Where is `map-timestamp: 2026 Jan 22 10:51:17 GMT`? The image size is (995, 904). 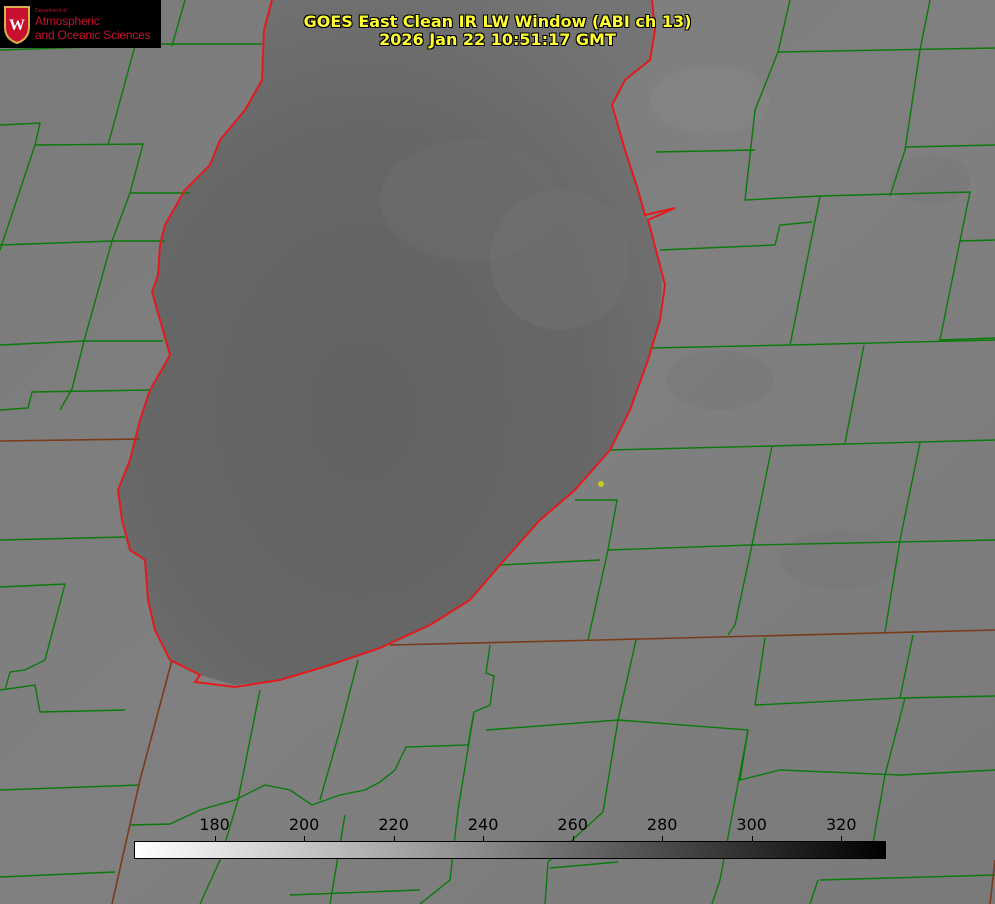
map-timestamp: 2026 Jan 22 10:51:17 GMT is located at coordinates (497, 39).